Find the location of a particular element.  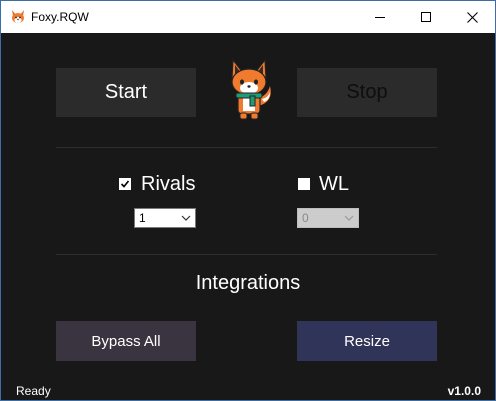

maximize-button is located at coordinates (426, 17).